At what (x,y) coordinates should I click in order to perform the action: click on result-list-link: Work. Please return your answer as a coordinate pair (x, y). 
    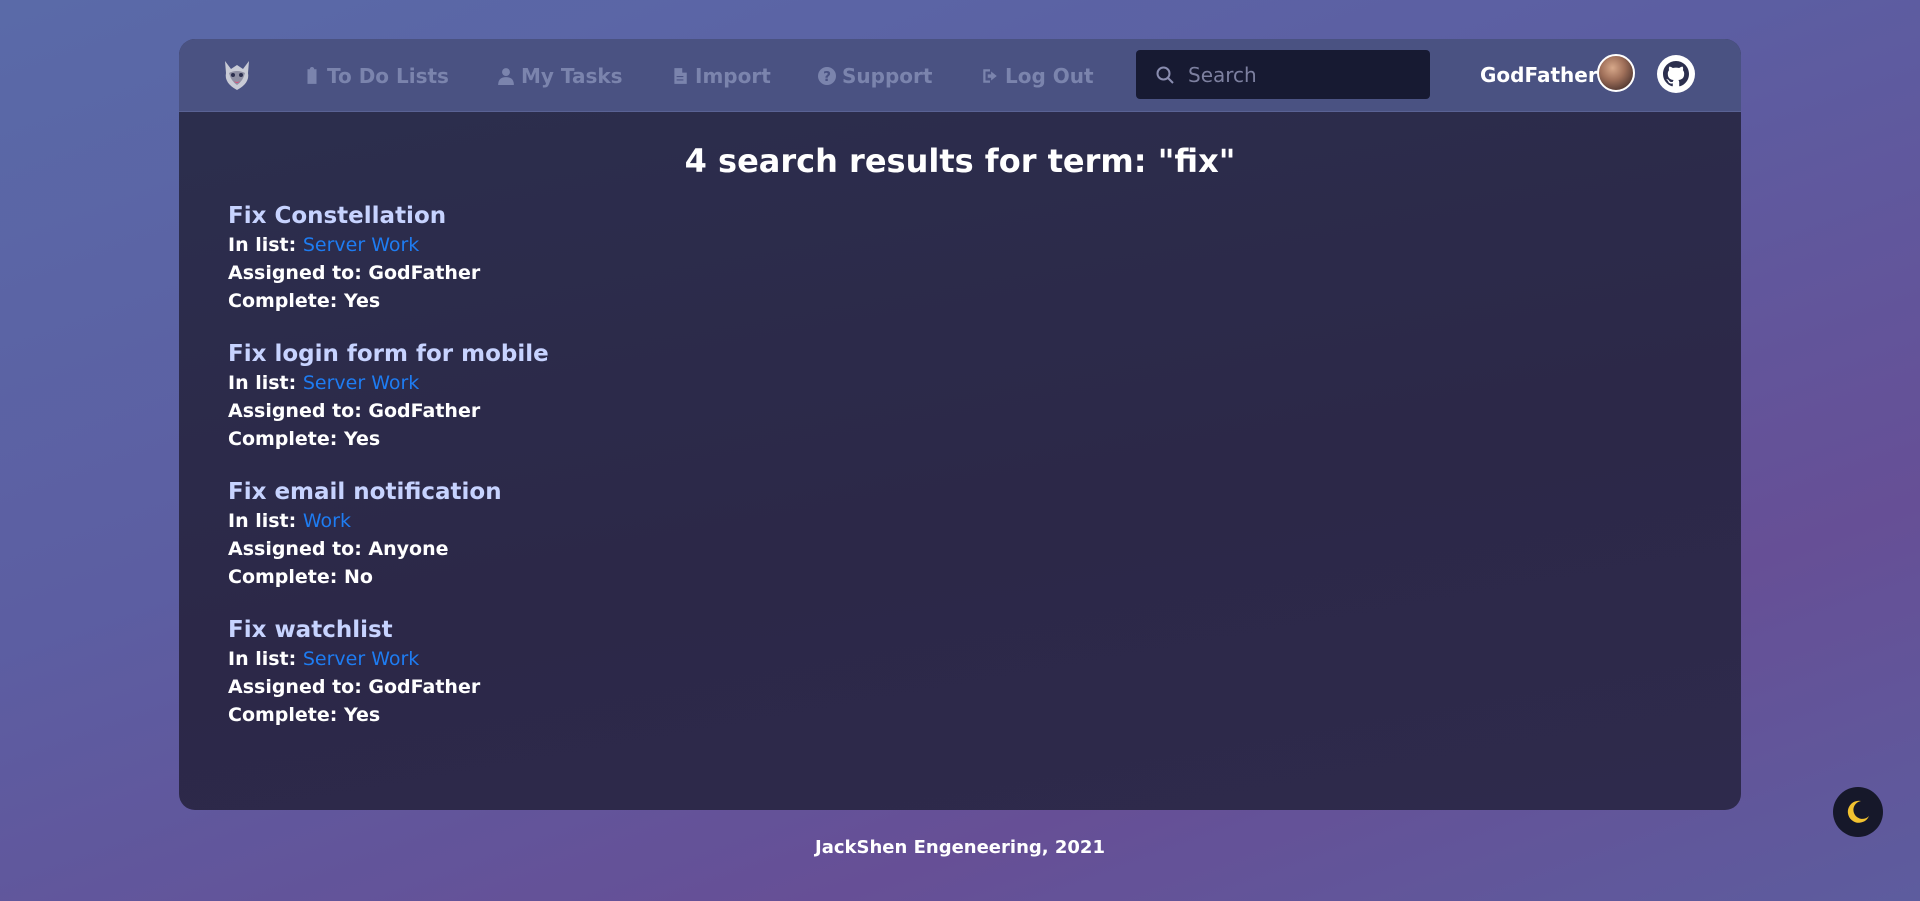
    Looking at the image, I should click on (327, 521).